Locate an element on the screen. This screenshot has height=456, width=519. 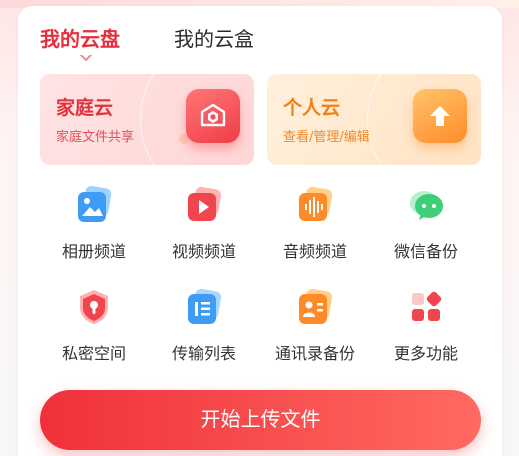
grid-item-contacts: 通讯录备份 is located at coordinates (315, 328).